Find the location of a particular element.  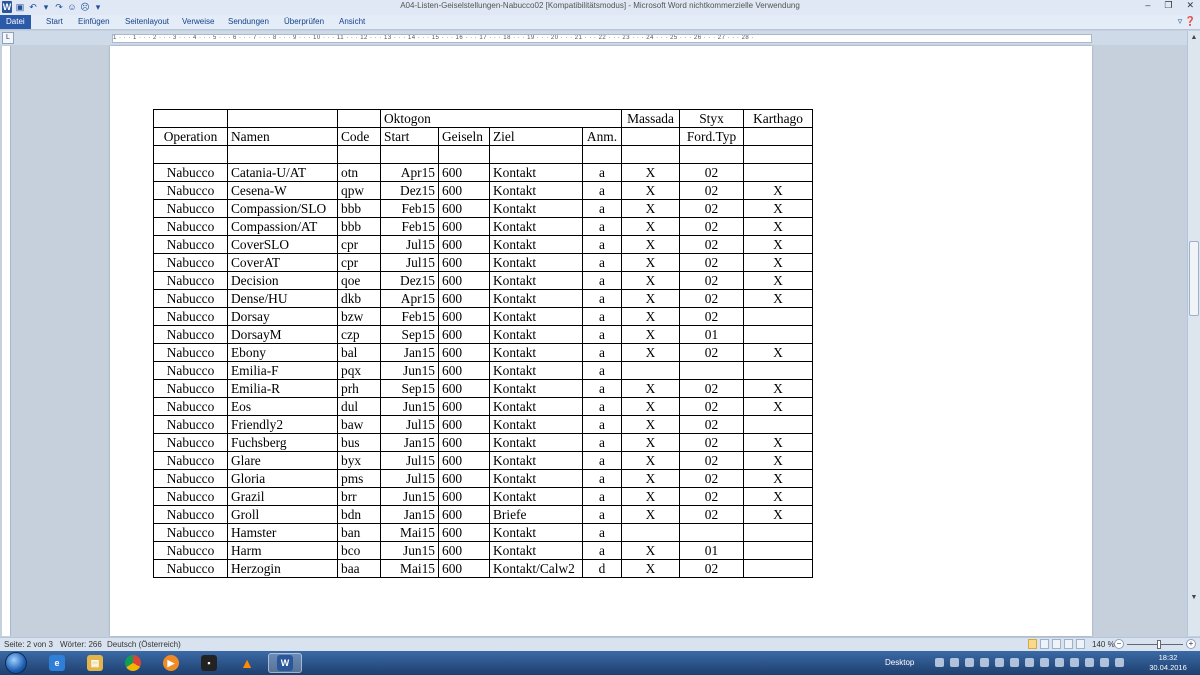

header-karthago is located at coordinates (778, 136).